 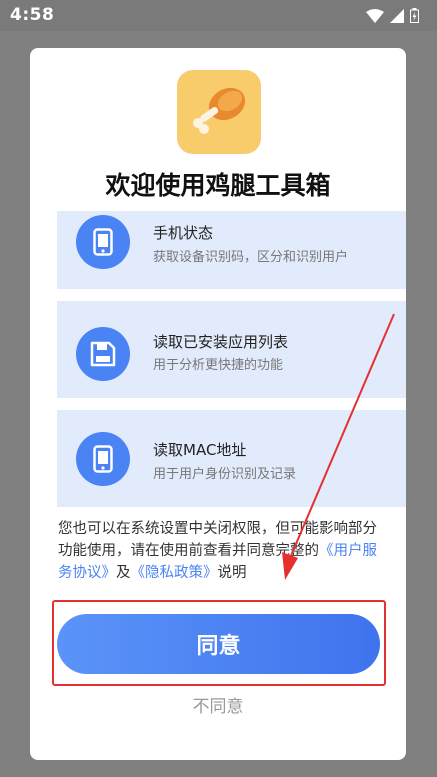 I want to click on permission-name: 读取MAC地址, so click(x=200, y=450).